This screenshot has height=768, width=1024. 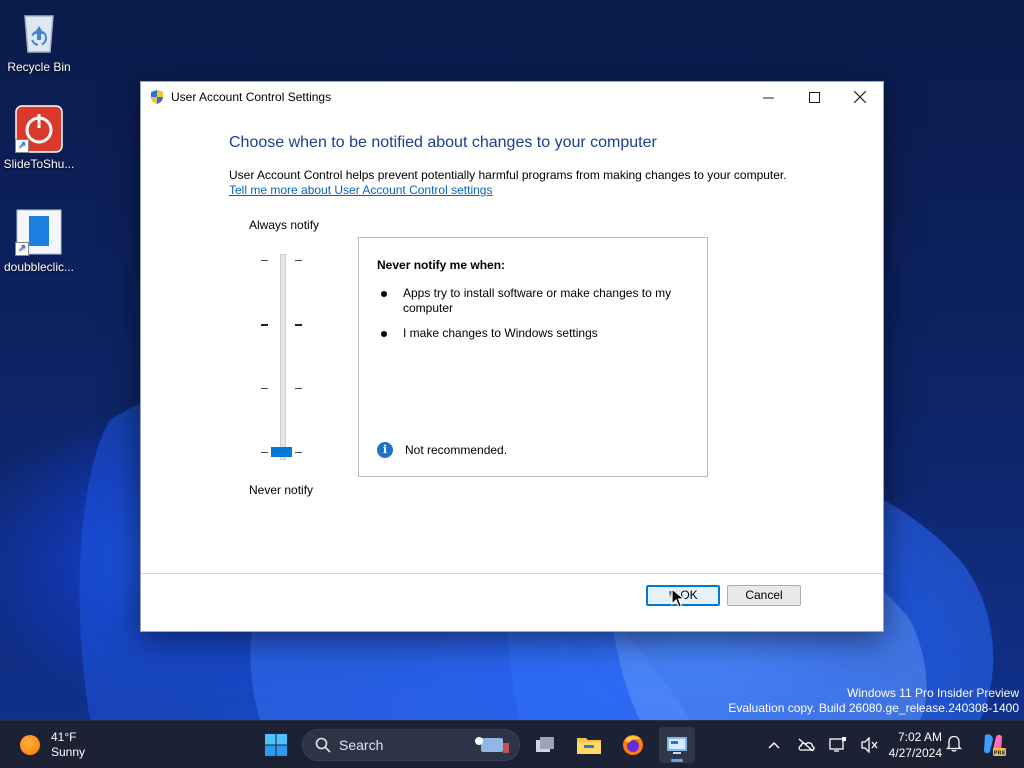 I want to click on weather-condition: Sunny, so click(x=68, y=752).